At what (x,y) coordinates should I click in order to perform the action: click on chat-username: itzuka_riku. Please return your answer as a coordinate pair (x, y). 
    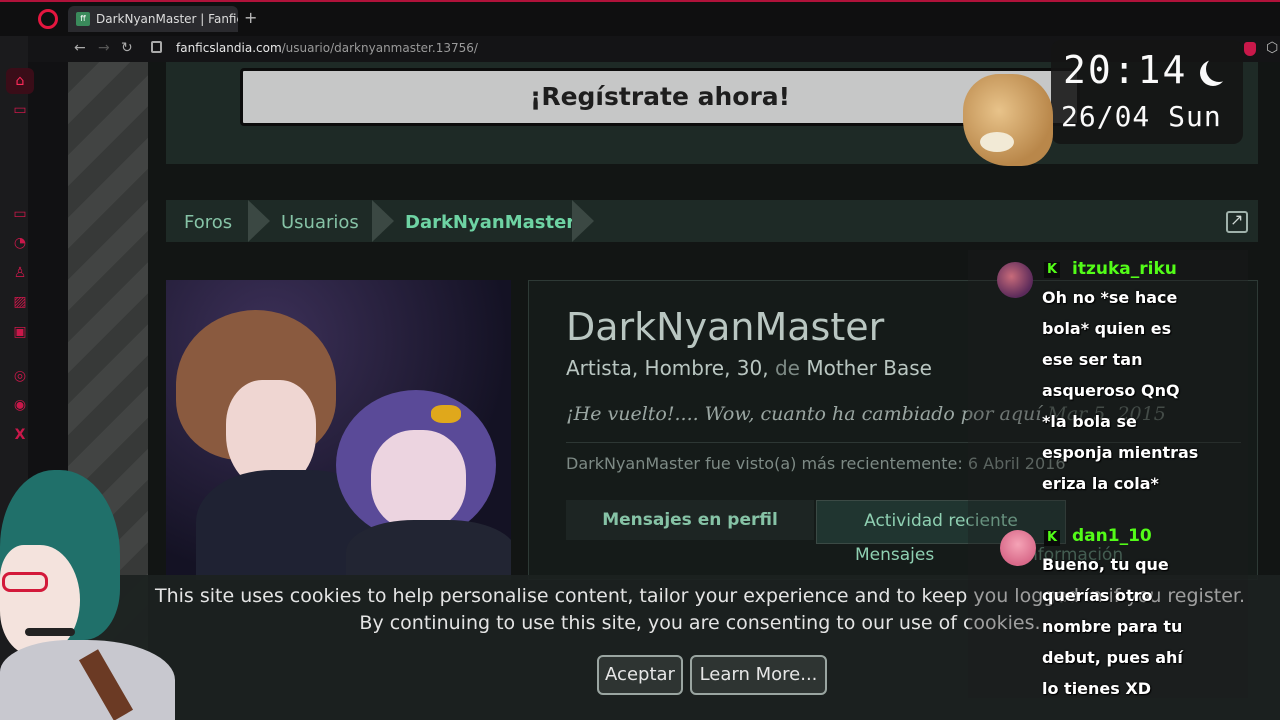
    Looking at the image, I should click on (1124, 269).